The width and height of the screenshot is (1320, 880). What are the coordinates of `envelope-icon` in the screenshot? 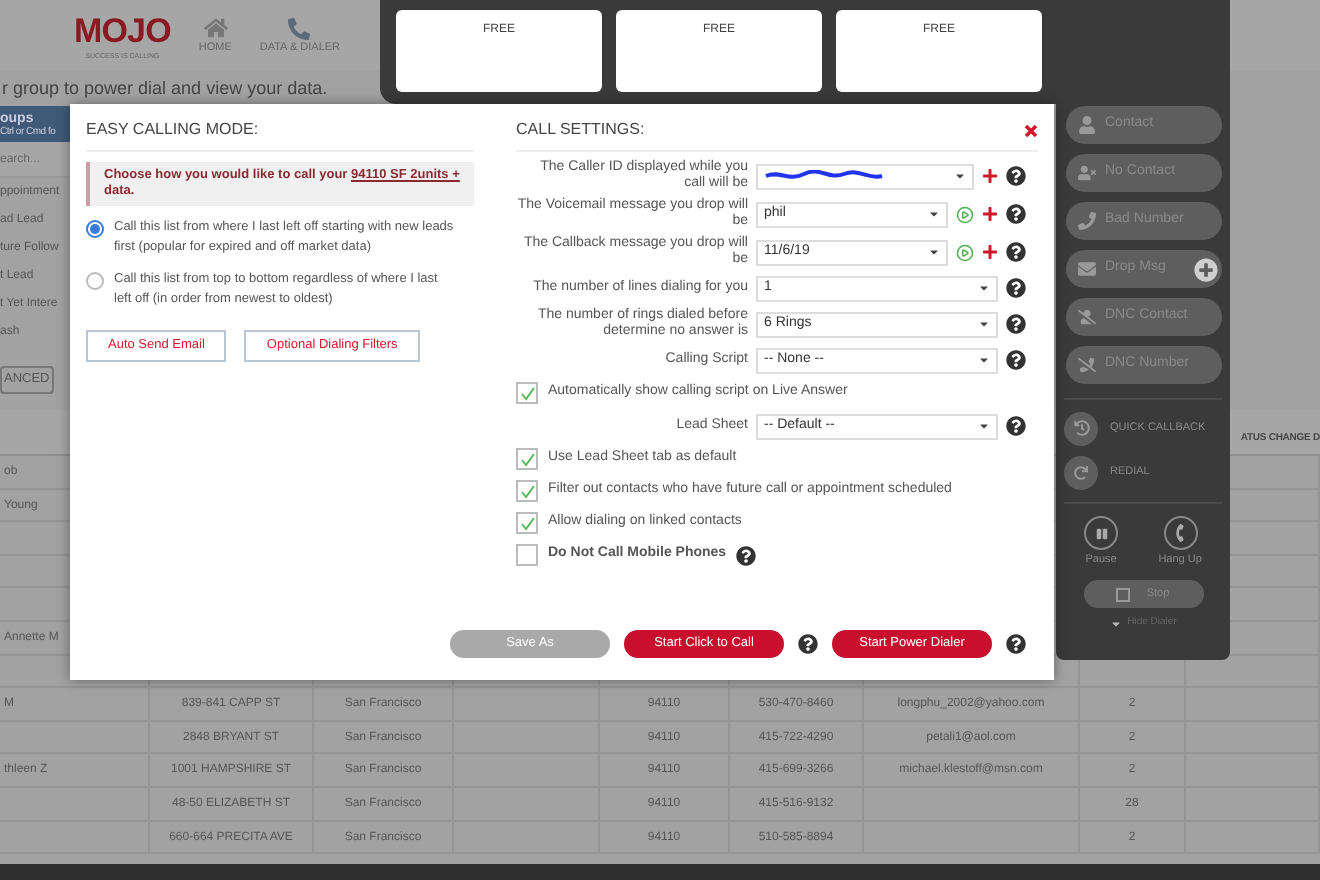 It's located at (1086, 269).